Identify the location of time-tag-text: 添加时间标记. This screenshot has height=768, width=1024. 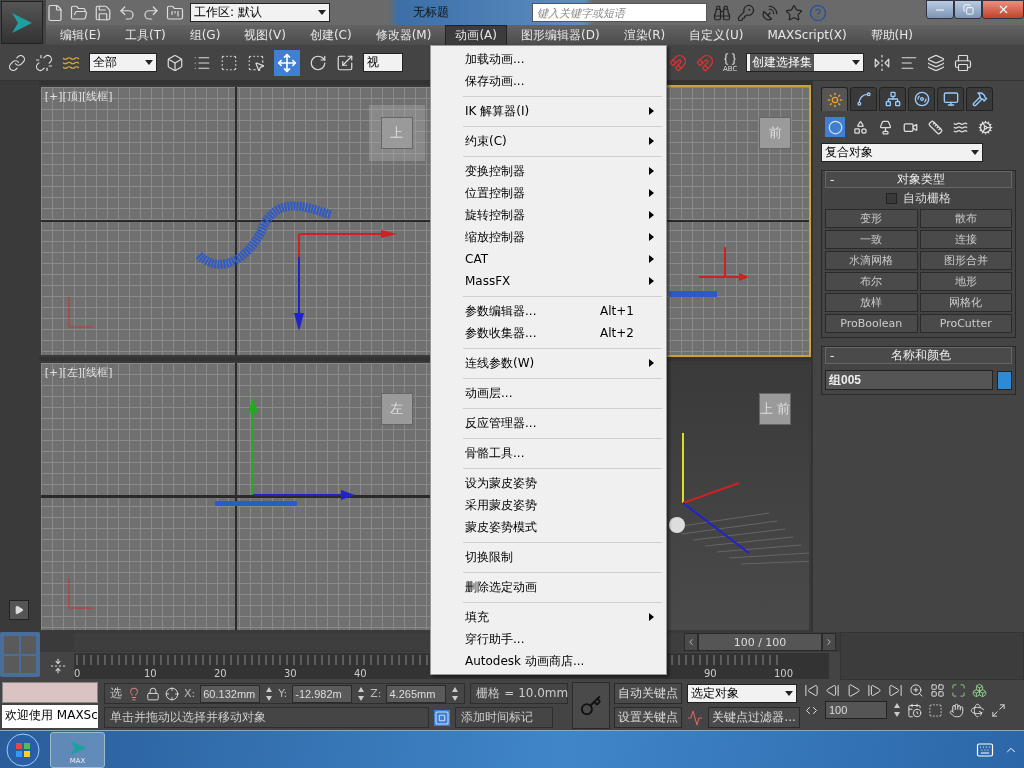
(497, 717).